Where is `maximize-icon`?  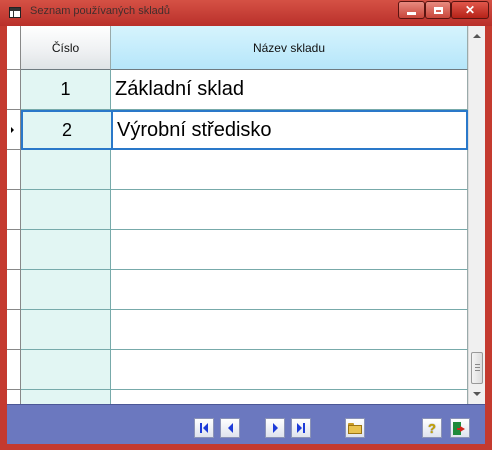 maximize-icon is located at coordinates (438, 10).